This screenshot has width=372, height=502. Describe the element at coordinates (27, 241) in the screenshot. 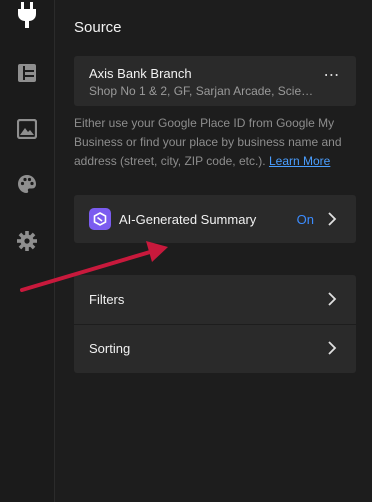

I see `gear-icon` at that location.